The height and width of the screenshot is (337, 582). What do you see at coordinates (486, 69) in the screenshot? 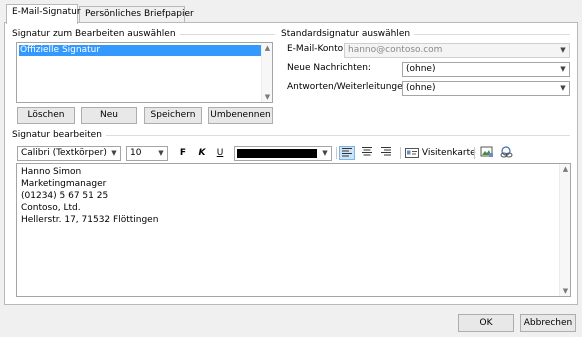
I see `new-messages-dropdown: (ohne) ▼` at bounding box center [486, 69].